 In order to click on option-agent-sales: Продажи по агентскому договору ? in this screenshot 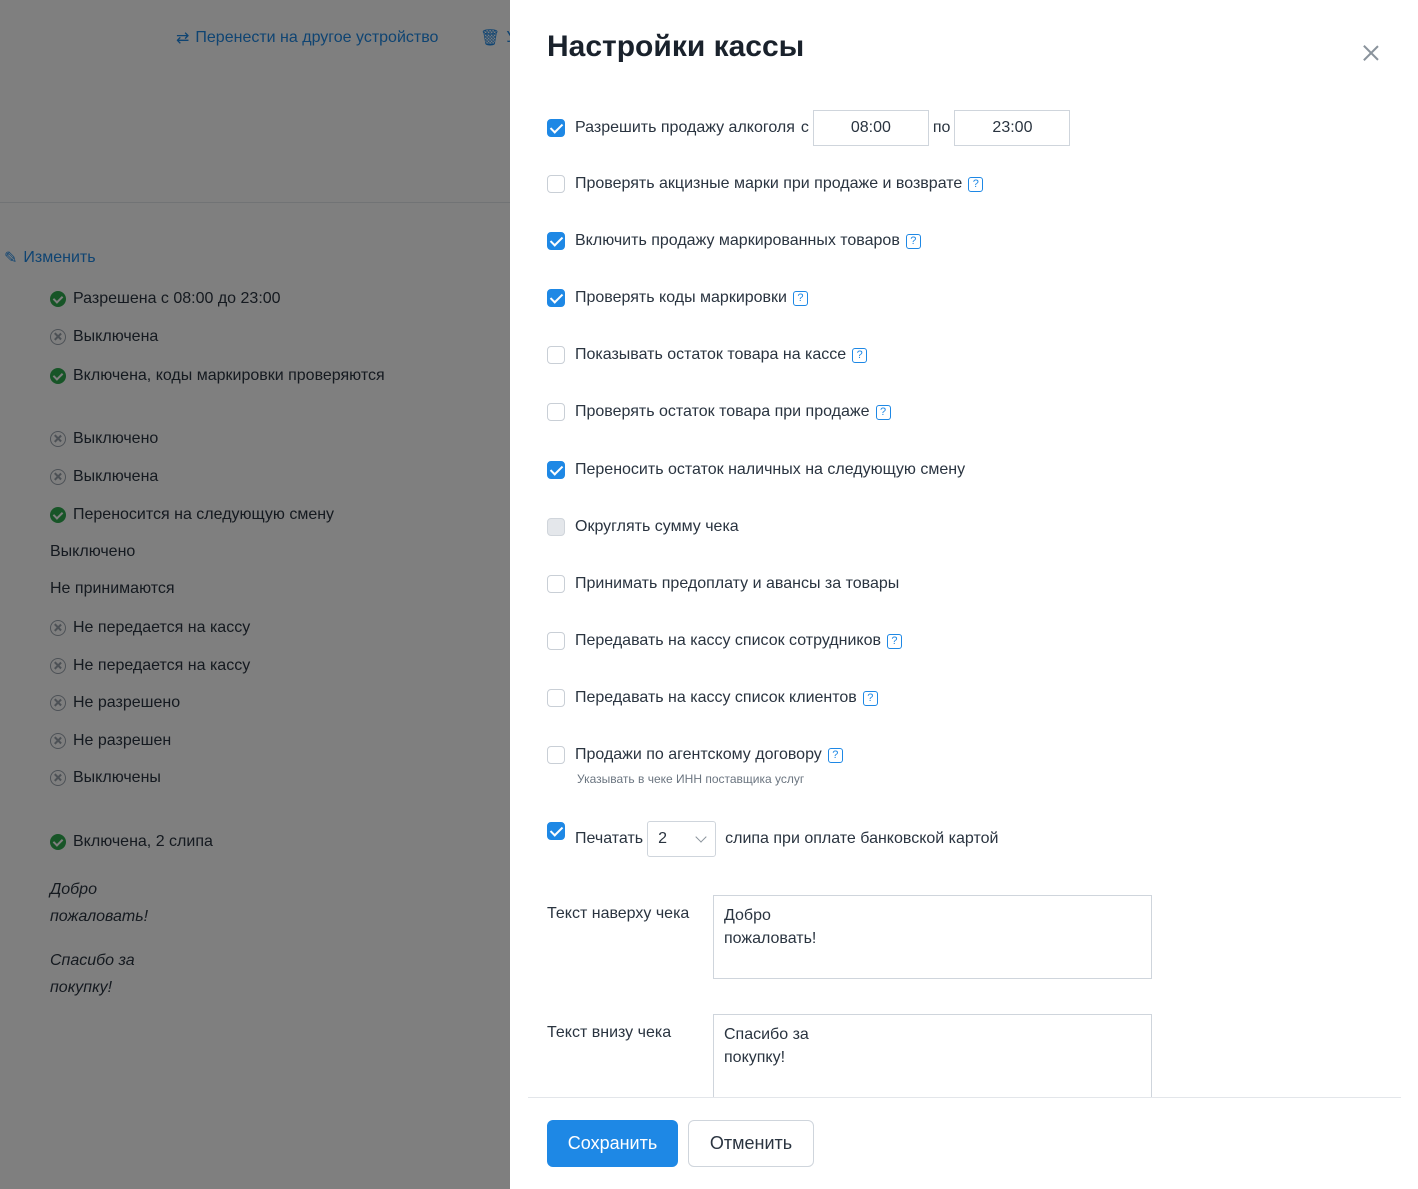, I will do `click(695, 755)`.